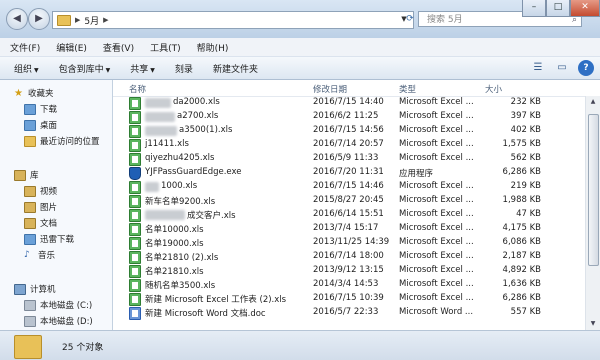  What do you see at coordinates (152, 187) in the screenshot?
I see `redacted-name-part` at bounding box center [152, 187].